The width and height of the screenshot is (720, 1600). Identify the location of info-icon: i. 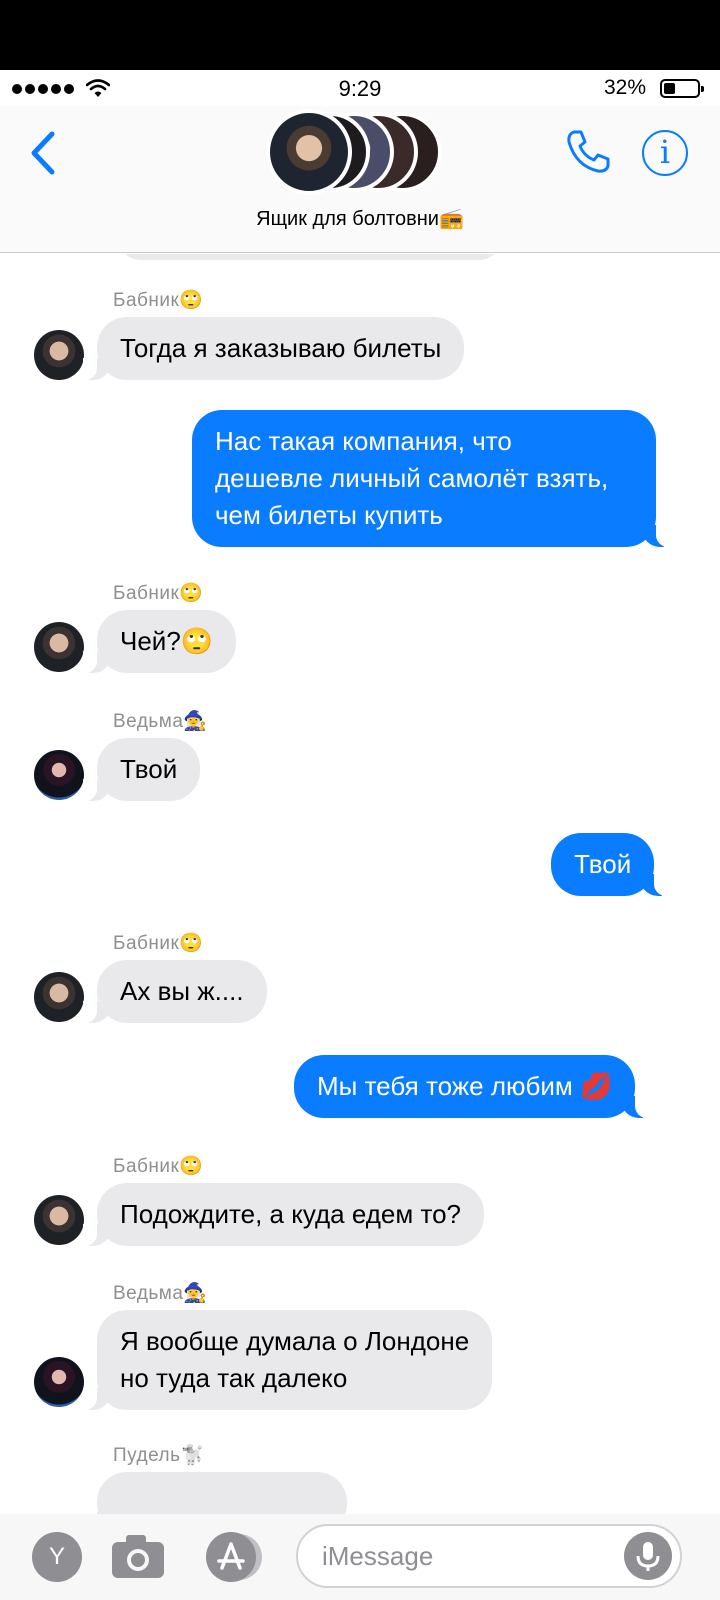
(665, 153).